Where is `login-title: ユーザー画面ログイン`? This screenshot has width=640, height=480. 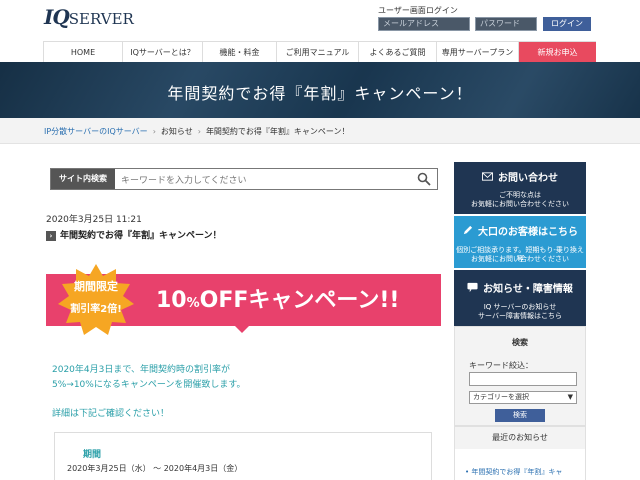
login-title: ユーザー画面ログイン is located at coordinates (418, 10).